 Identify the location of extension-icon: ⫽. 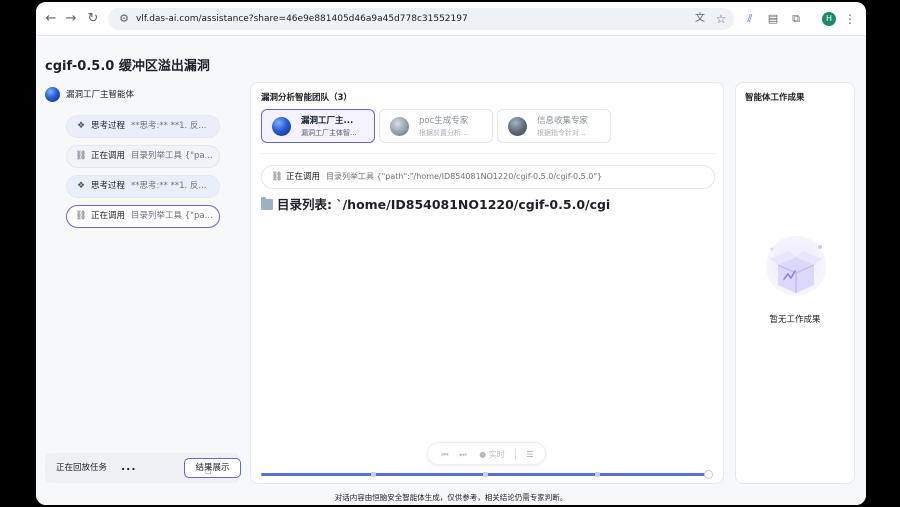
(750, 19).